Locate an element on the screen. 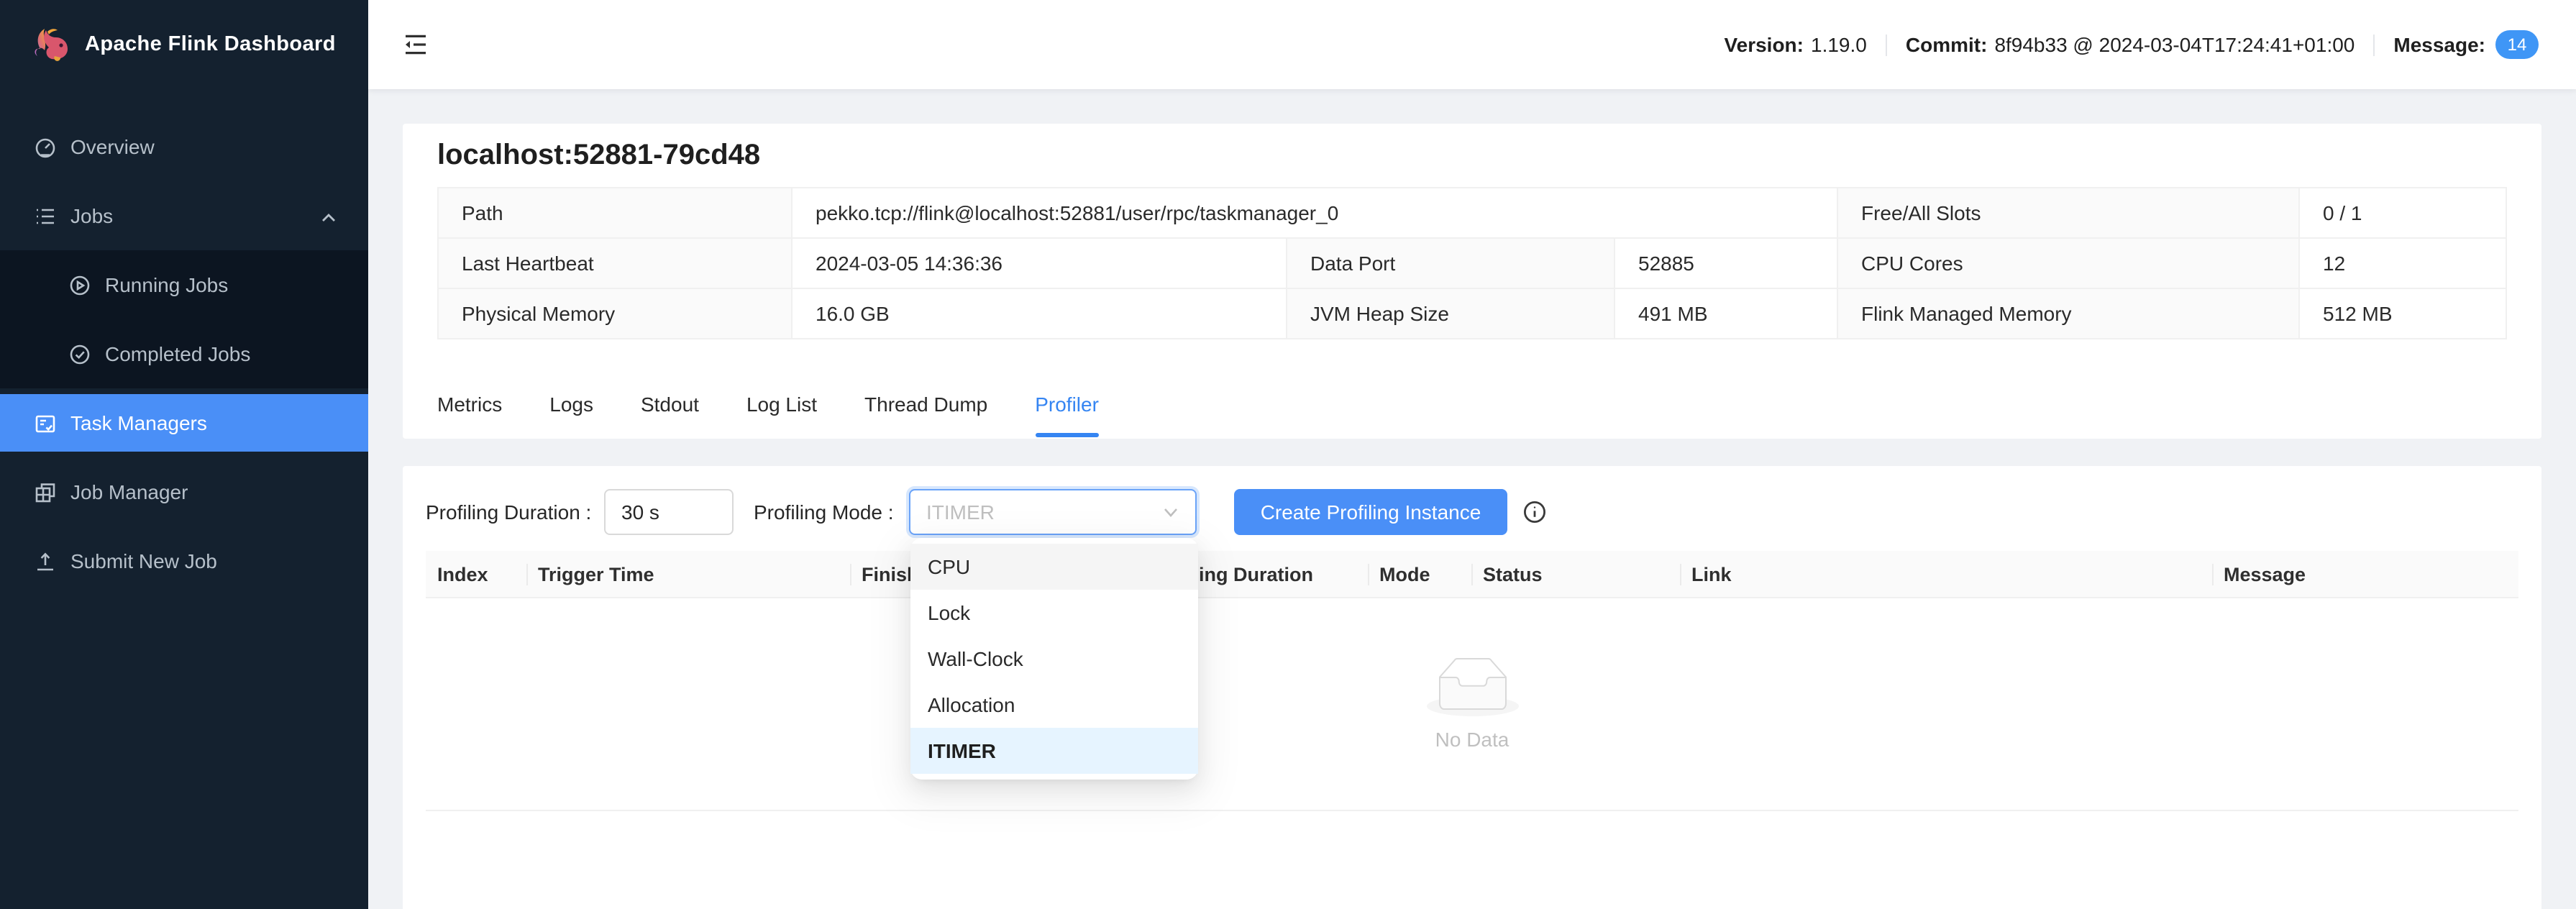 The image size is (2576, 909). message-label: Message: is located at coordinates (2439, 44).